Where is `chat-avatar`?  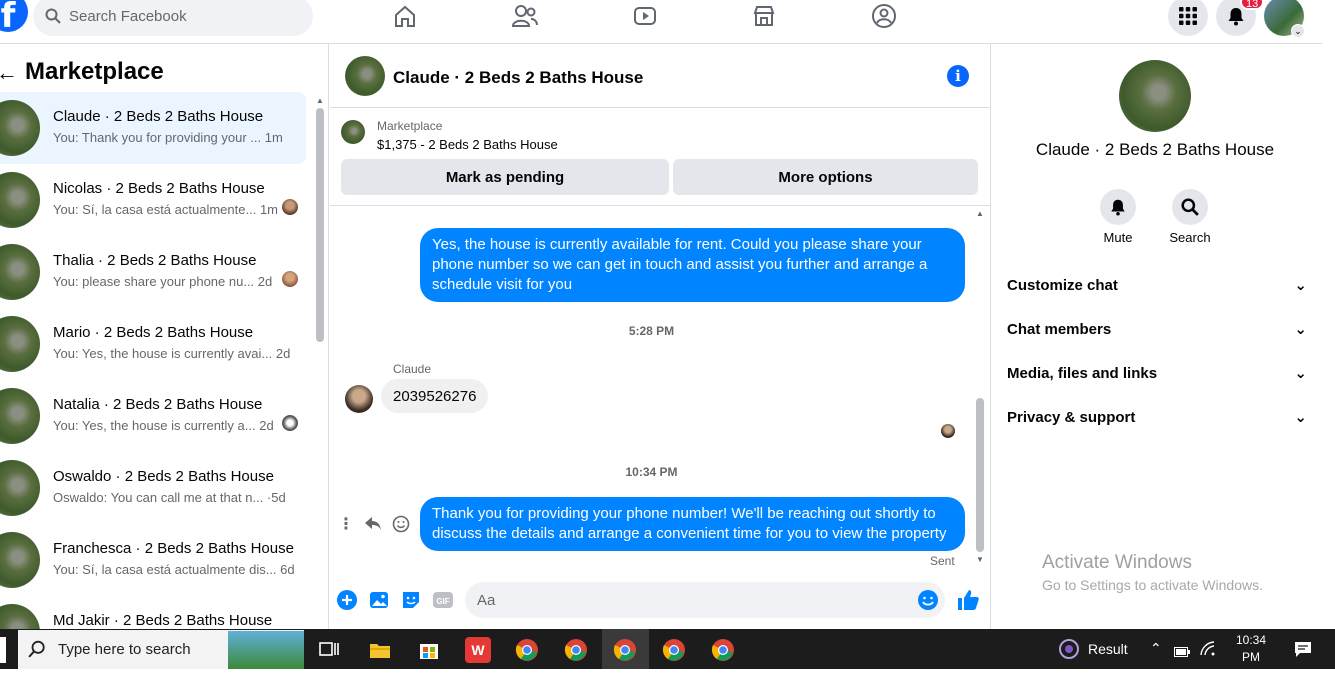
chat-avatar is located at coordinates (365, 76).